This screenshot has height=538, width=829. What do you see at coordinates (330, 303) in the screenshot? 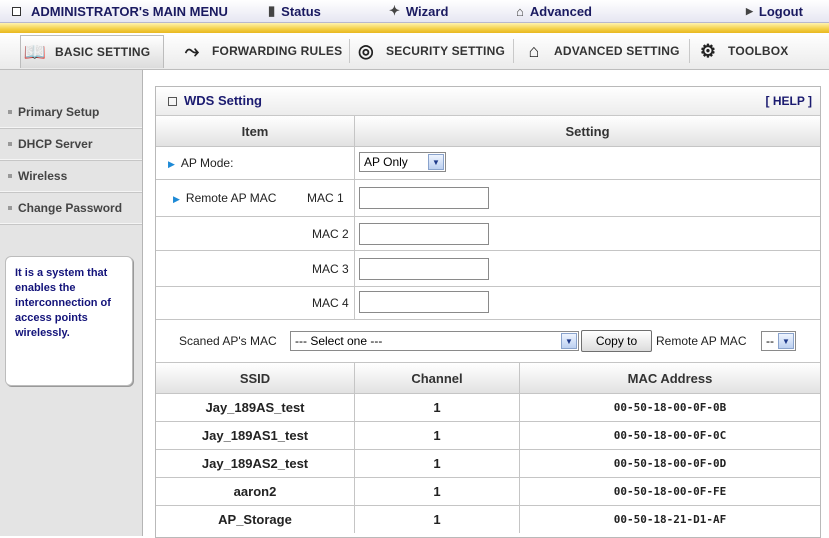
I see `mac4-label: MAC 4` at bounding box center [330, 303].